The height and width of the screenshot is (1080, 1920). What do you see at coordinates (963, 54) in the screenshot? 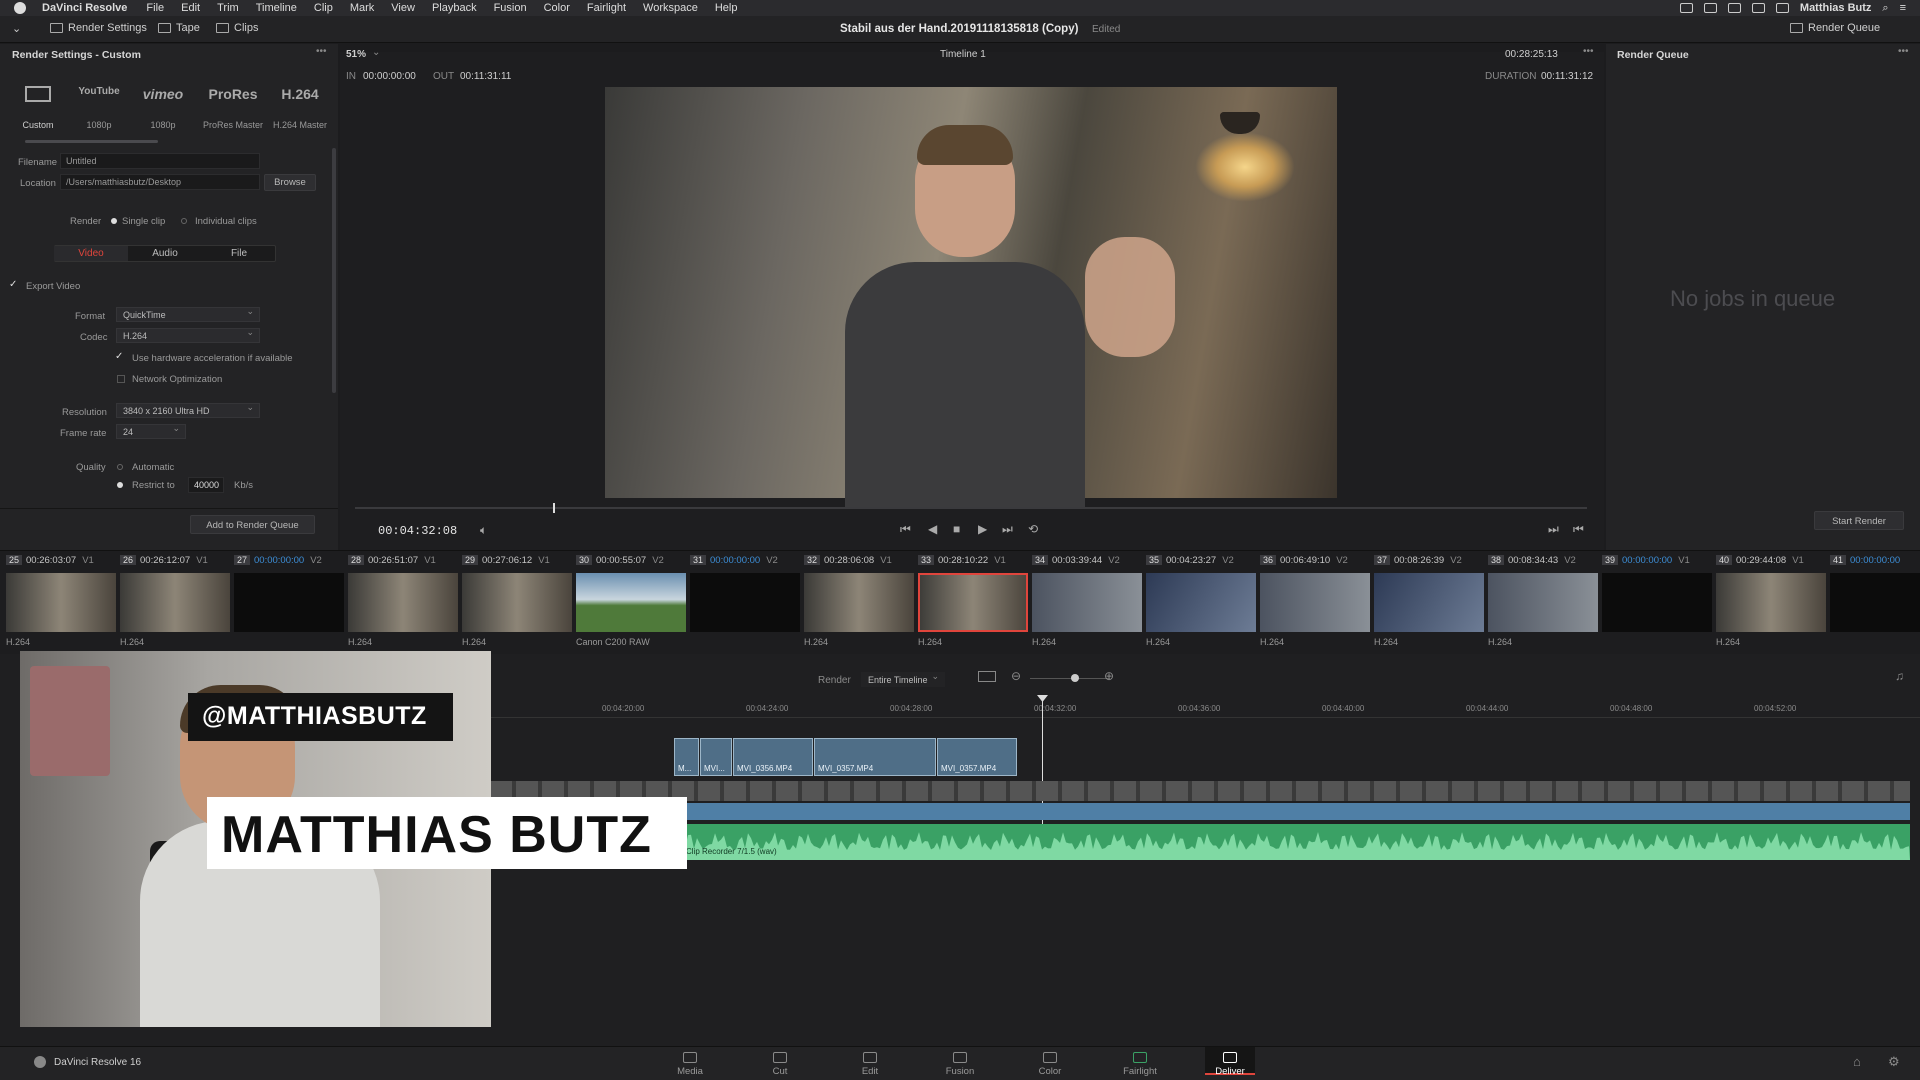
I see `timeline-selector: Timeline 1` at bounding box center [963, 54].